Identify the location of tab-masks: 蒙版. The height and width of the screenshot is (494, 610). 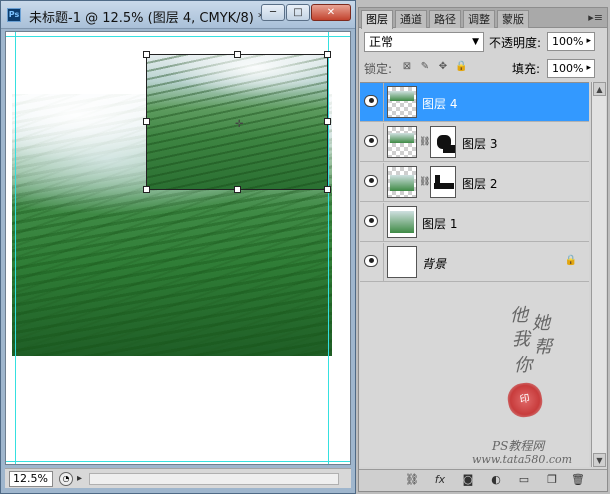
(513, 19).